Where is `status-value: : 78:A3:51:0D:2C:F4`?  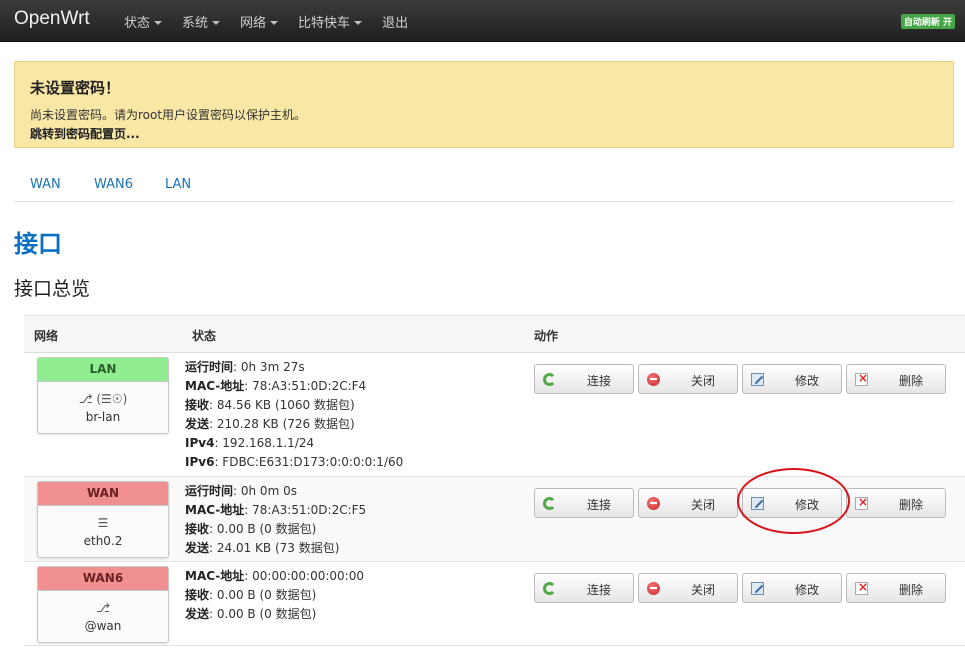 status-value: : 78:A3:51:0D:2C:F4 is located at coordinates (305, 386).